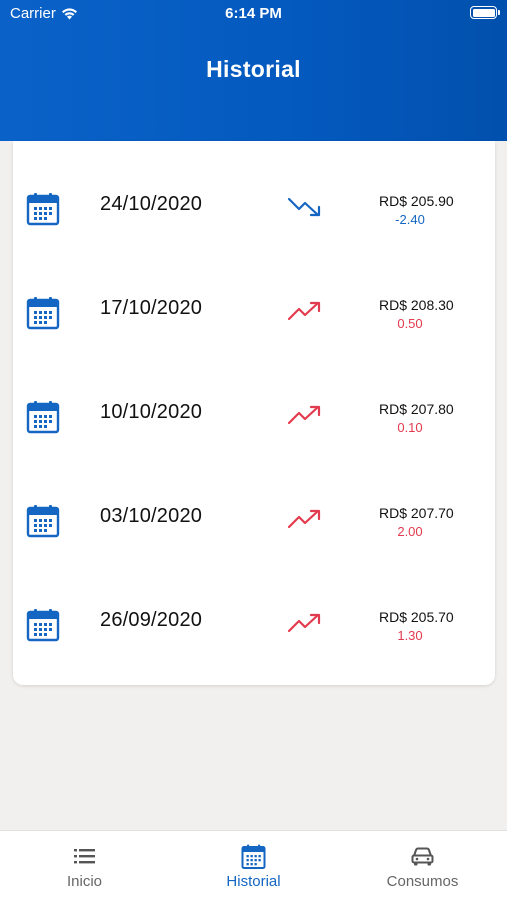 Image resolution: width=507 pixels, height=900 pixels. What do you see at coordinates (304, 207) in the screenshot?
I see `trending-down-icon` at bounding box center [304, 207].